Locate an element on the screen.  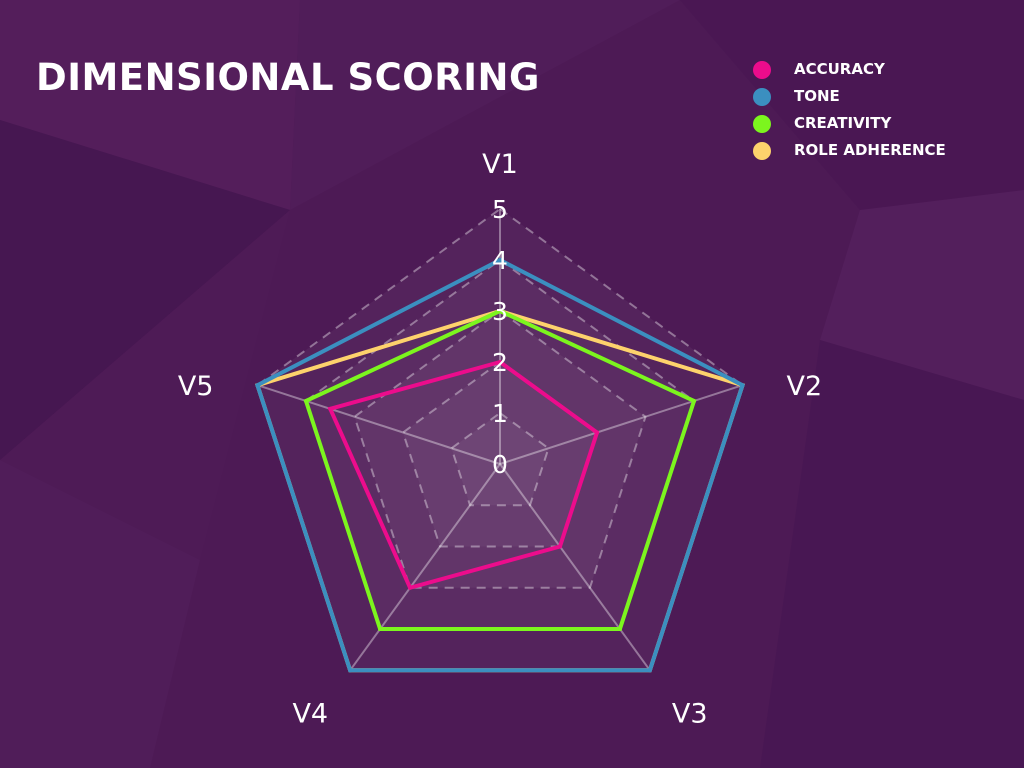
axis-label-v4: V4 is located at coordinates (310, 713).